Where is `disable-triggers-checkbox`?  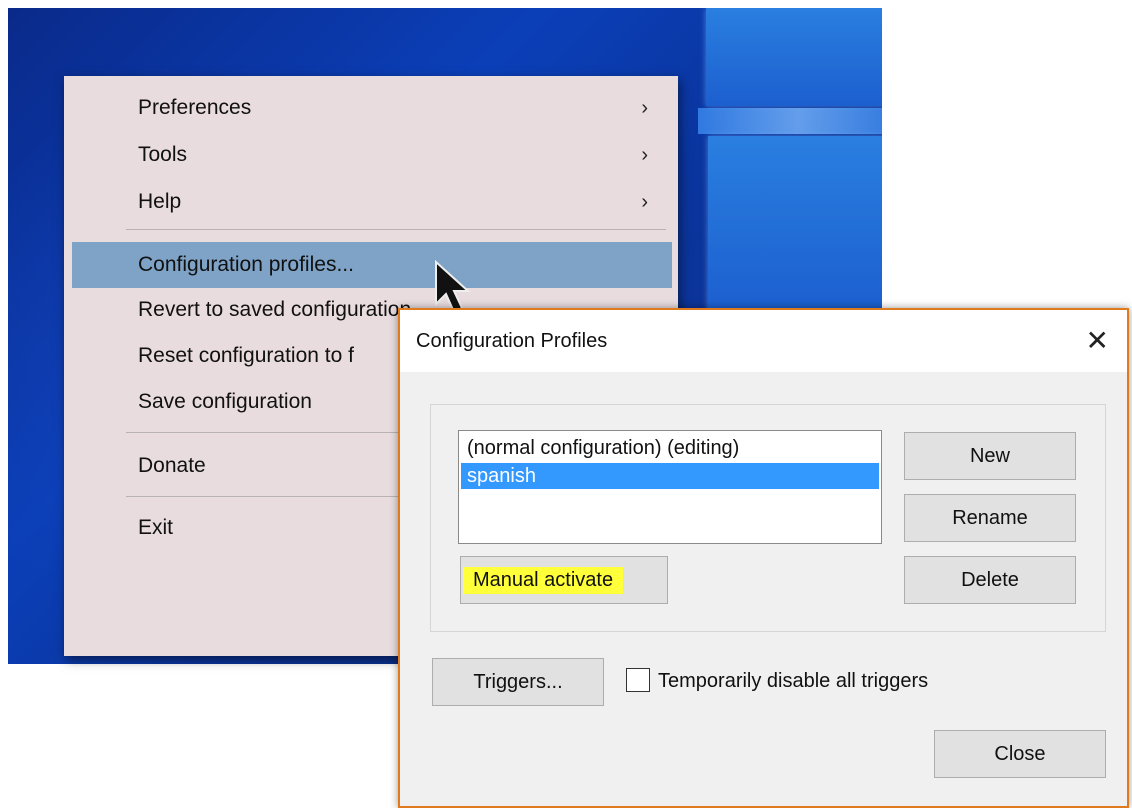 disable-triggers-checkbox is located at coordinates (638, 680).